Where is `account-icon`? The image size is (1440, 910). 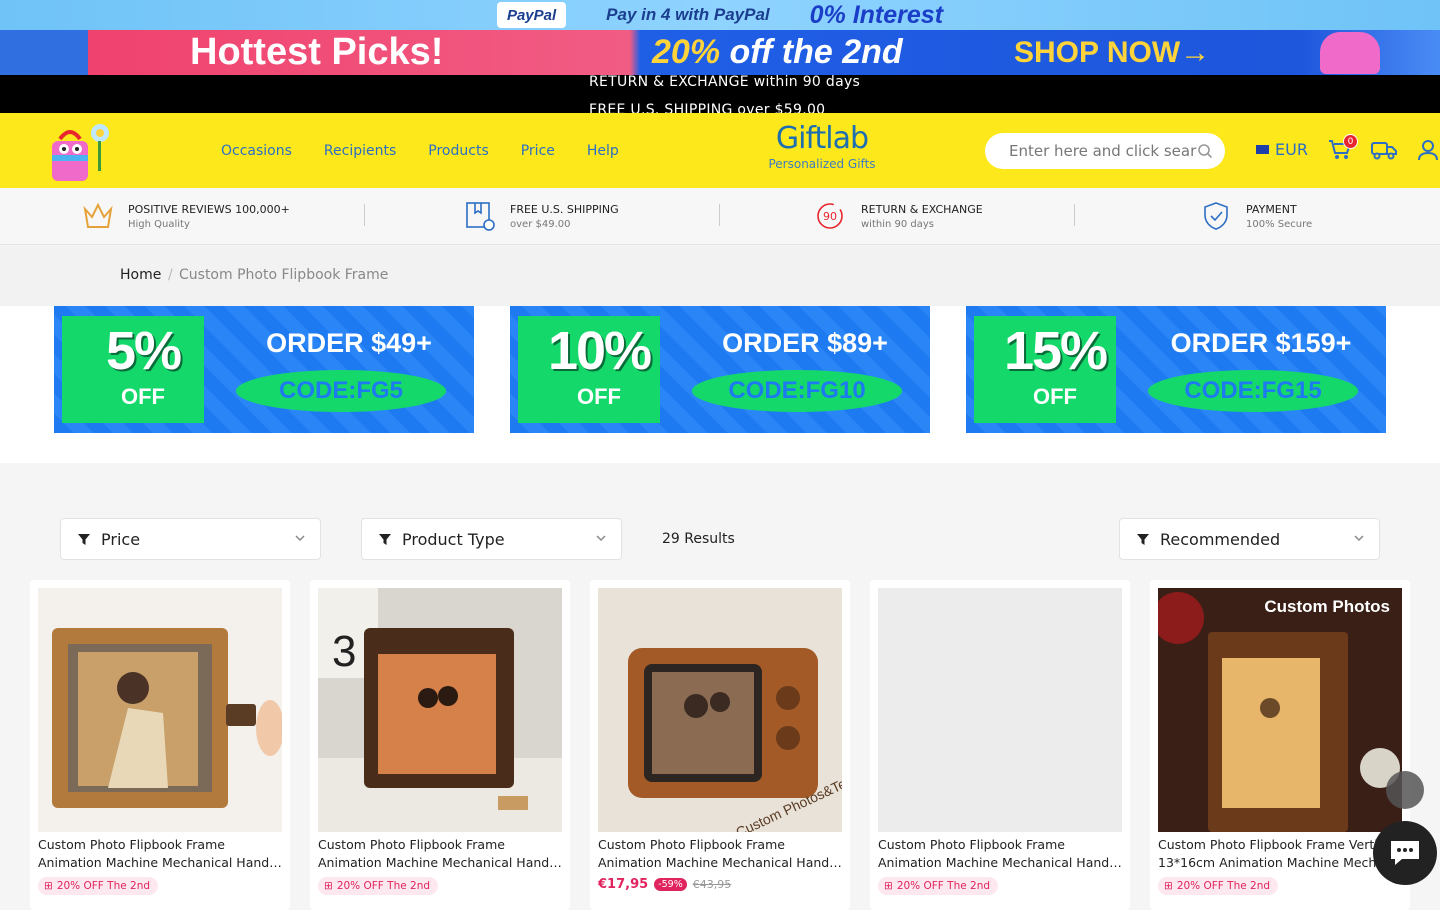 account-icon is located at coordinates (1428, 150).